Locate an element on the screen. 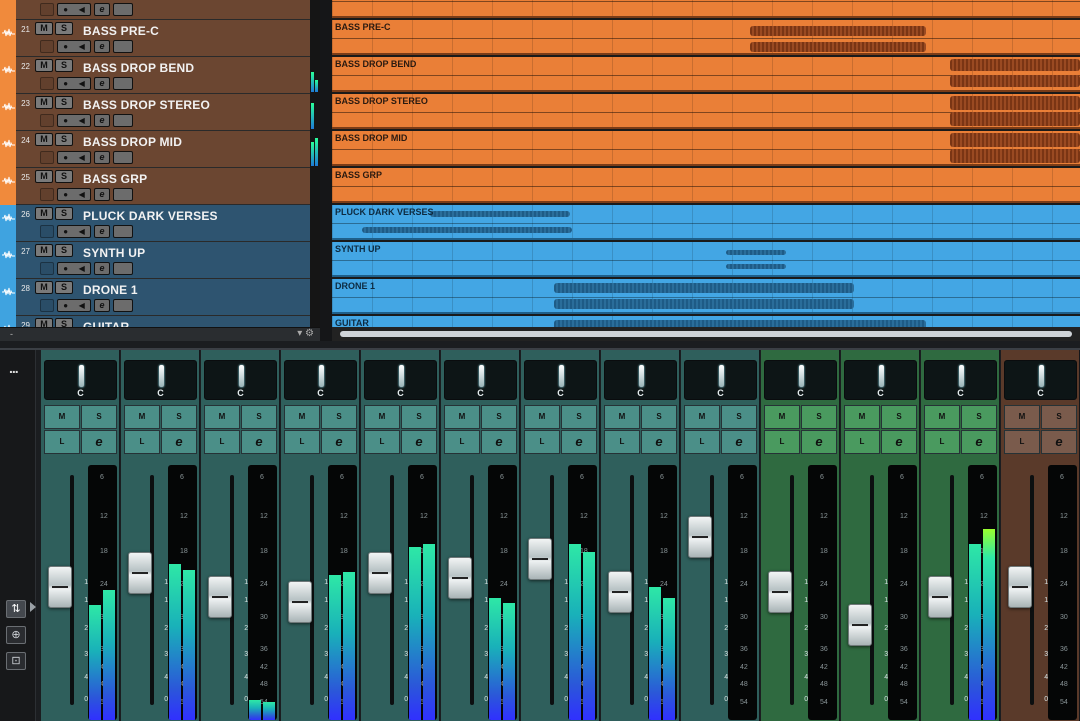 The image size is (1080, 721). audio-event: BASS PRE-C is located at coordinates (706, 37).